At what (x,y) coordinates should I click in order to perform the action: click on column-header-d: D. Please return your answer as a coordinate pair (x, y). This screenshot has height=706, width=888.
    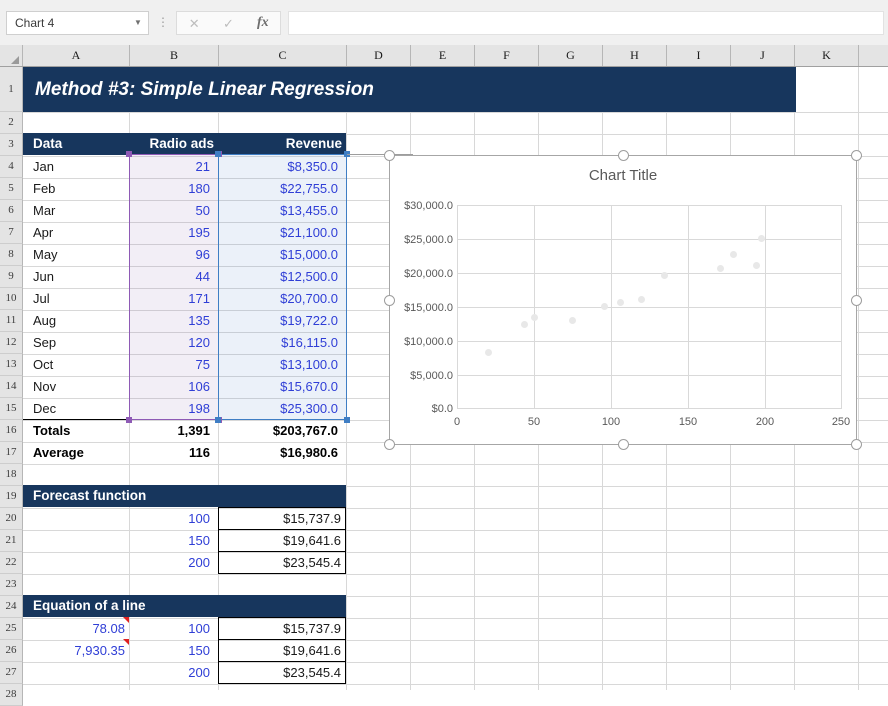
    Looking at the image, I should click on (379, 55).